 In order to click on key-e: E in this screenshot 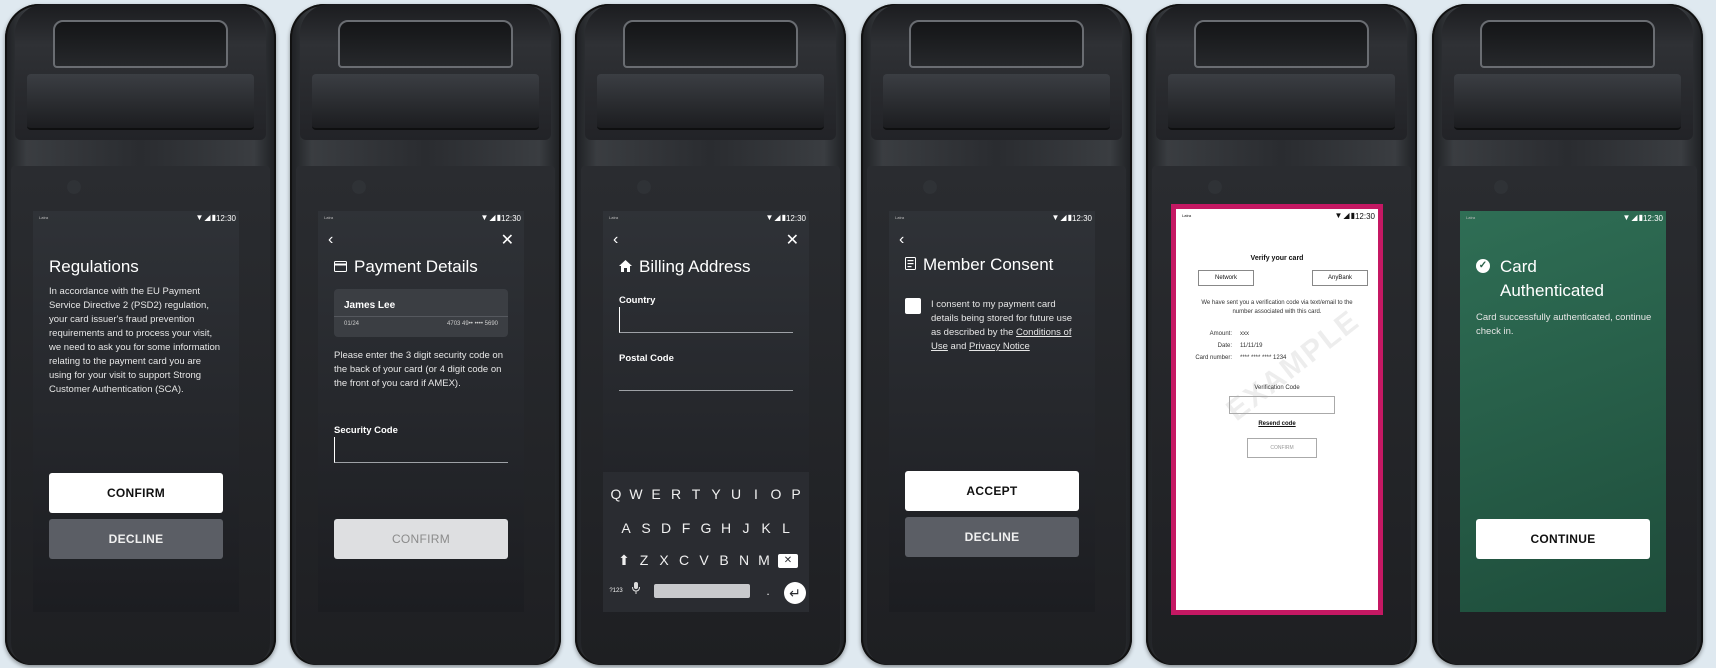, I will do `click(656, 494)`.